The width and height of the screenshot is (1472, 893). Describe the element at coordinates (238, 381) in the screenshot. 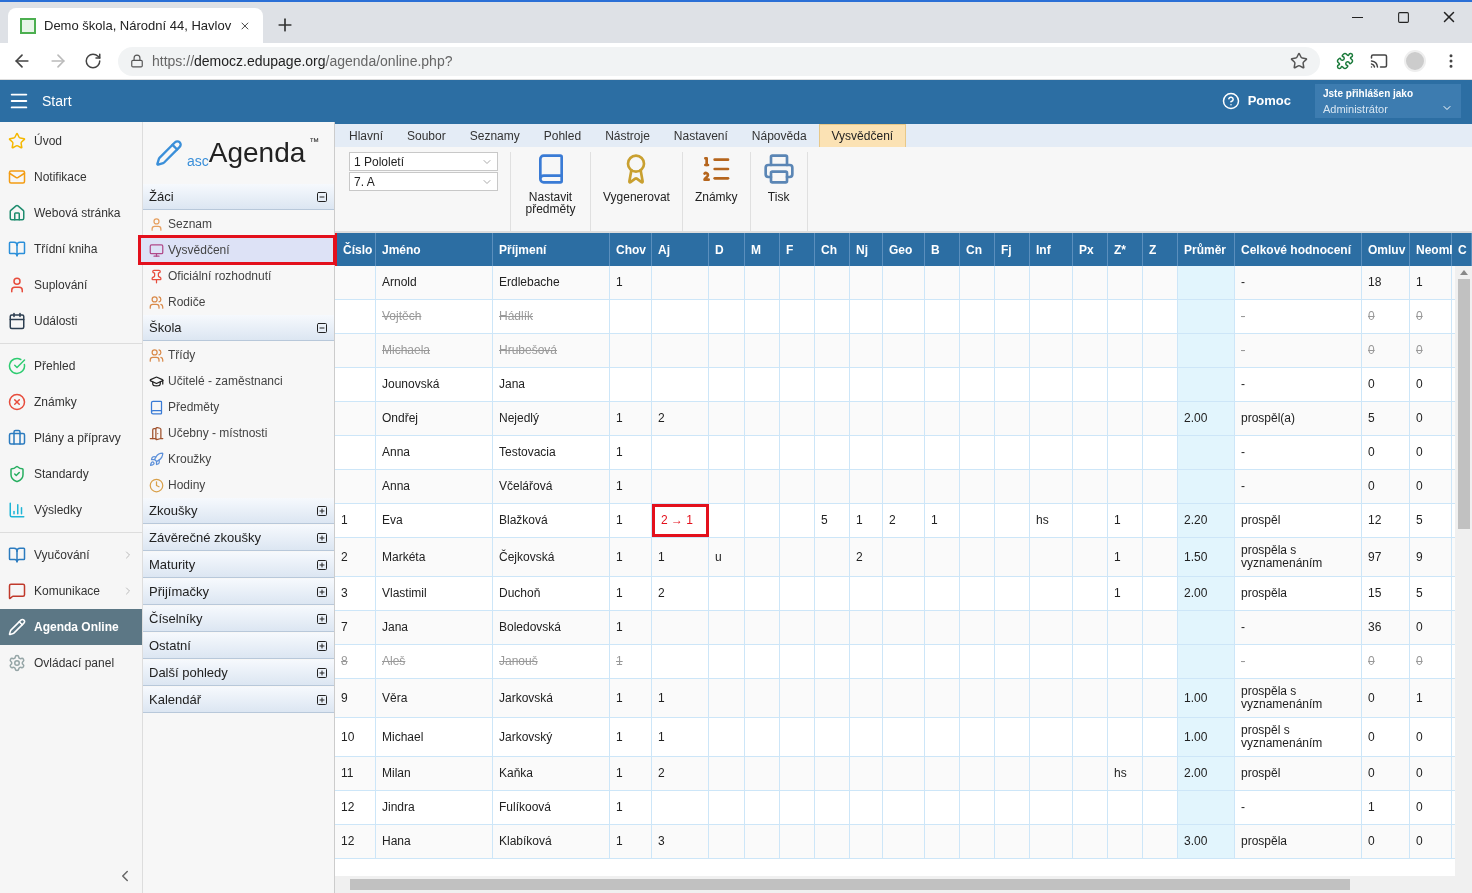

I see `tree-item: Učitelé - zaměstnanci` at that location.